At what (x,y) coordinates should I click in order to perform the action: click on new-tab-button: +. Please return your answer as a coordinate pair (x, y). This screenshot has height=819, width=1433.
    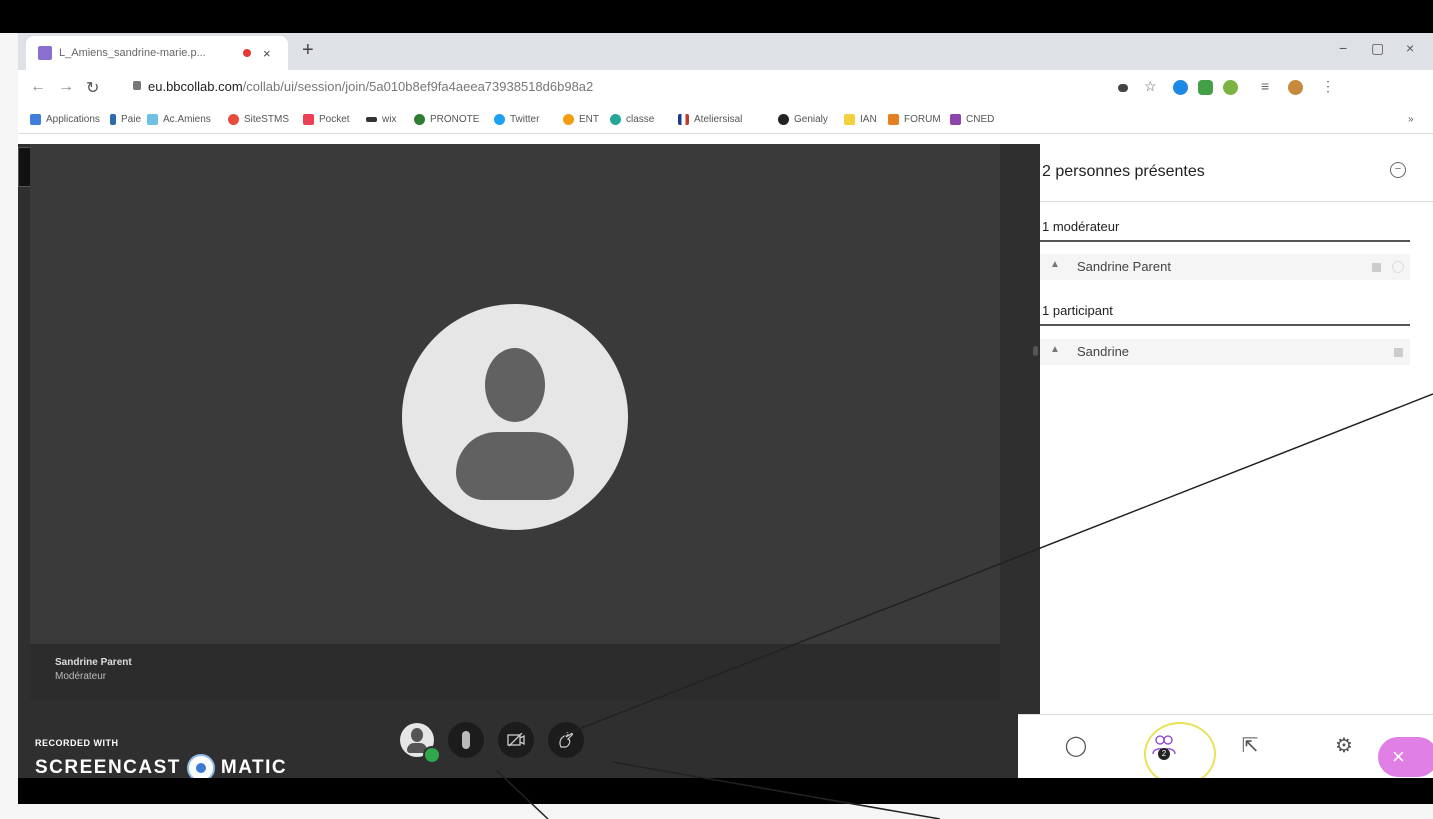
    Looking at the image, I should click on (308, 50).